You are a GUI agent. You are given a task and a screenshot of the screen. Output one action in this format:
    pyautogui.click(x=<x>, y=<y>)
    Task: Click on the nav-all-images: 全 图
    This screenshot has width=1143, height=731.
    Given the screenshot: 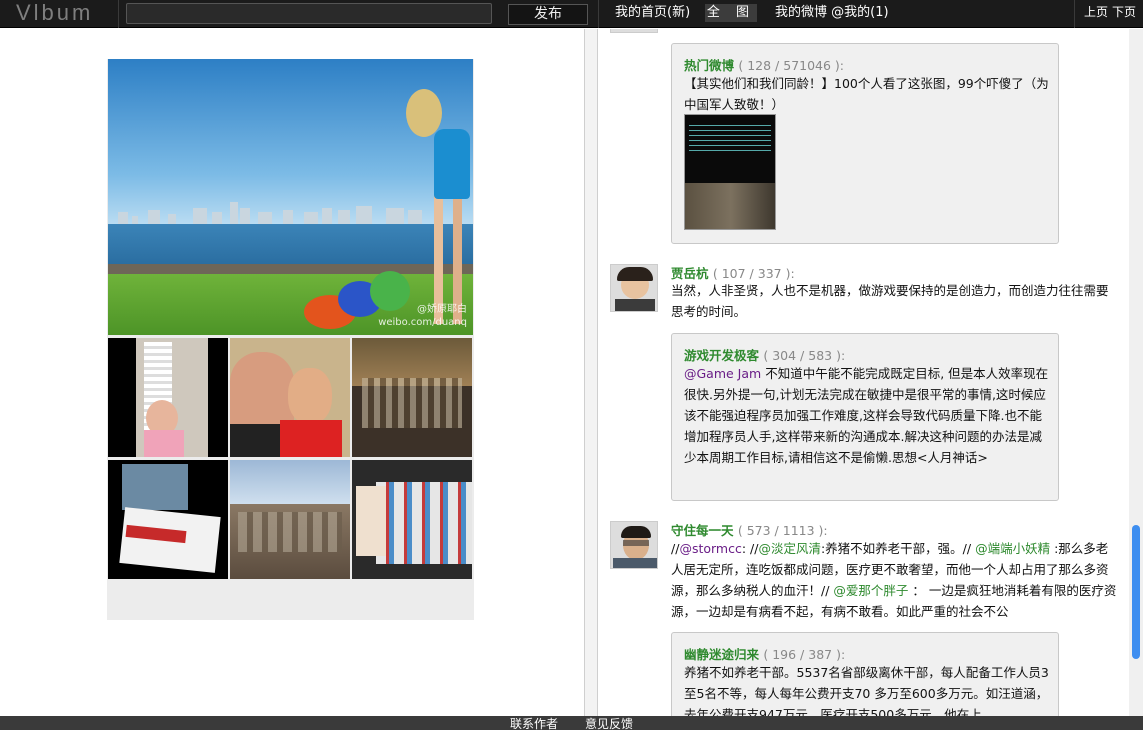 What is the action you would take?
    pyautogui.click(x=731, y=13)
    